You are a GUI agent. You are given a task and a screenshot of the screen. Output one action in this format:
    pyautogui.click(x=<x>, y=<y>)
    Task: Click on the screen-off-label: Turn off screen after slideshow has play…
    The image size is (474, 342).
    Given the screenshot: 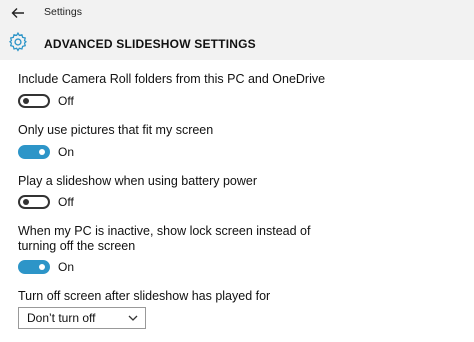 What is the action you would take?
    pyautogui.click(x=144, y=296)
    